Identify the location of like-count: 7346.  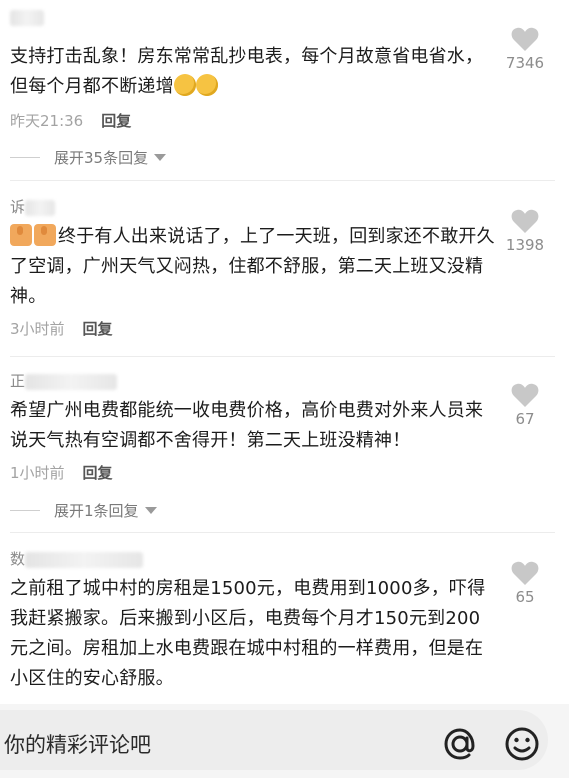
(525, 63).